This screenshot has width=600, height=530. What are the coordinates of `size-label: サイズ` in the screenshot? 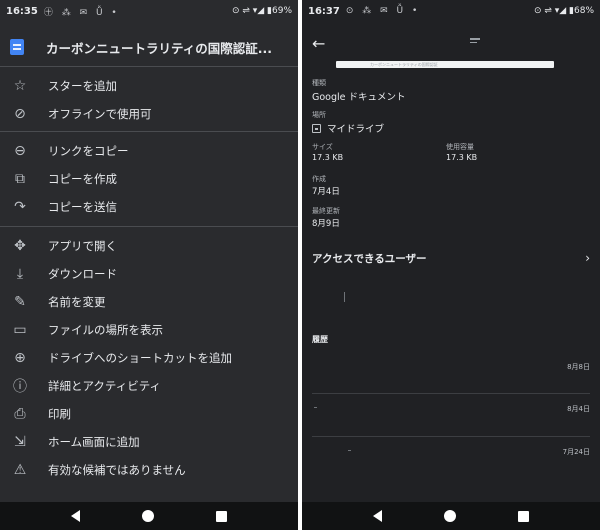 It's located at (322, 147).